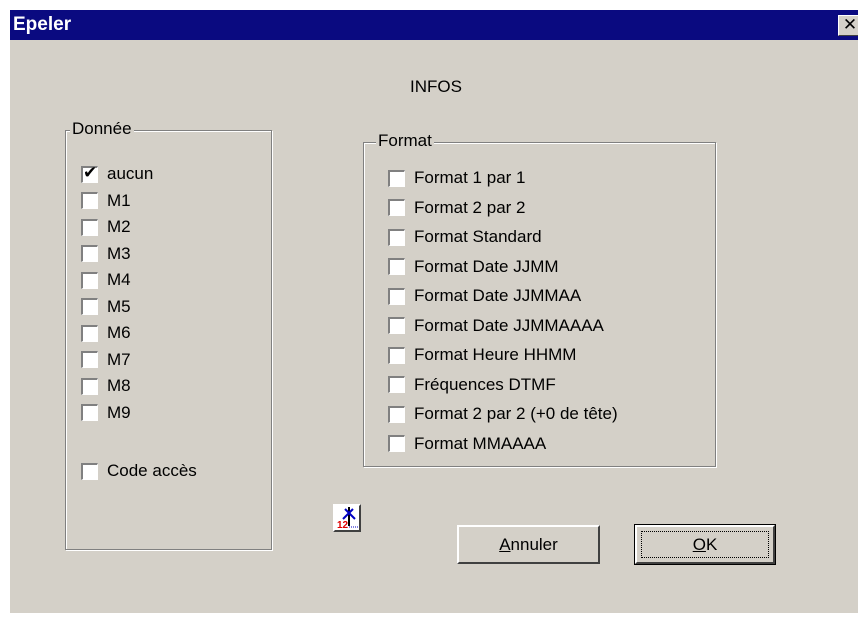 This screenshot has height=625, width=858. I want to click on checkbox-label: Fréquences DTMF, so click(485, 384).